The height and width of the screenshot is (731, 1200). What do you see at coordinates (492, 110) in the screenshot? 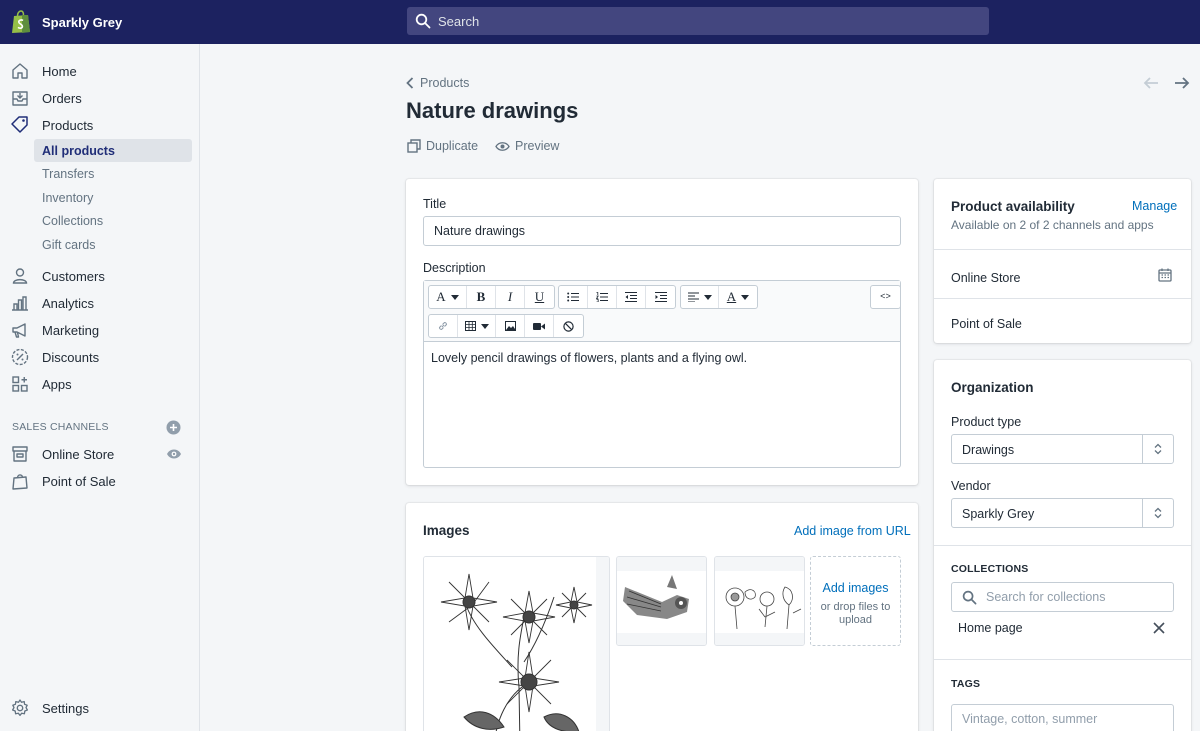
I see `page-title: Nature drawings` at bounding box center [492, 110].